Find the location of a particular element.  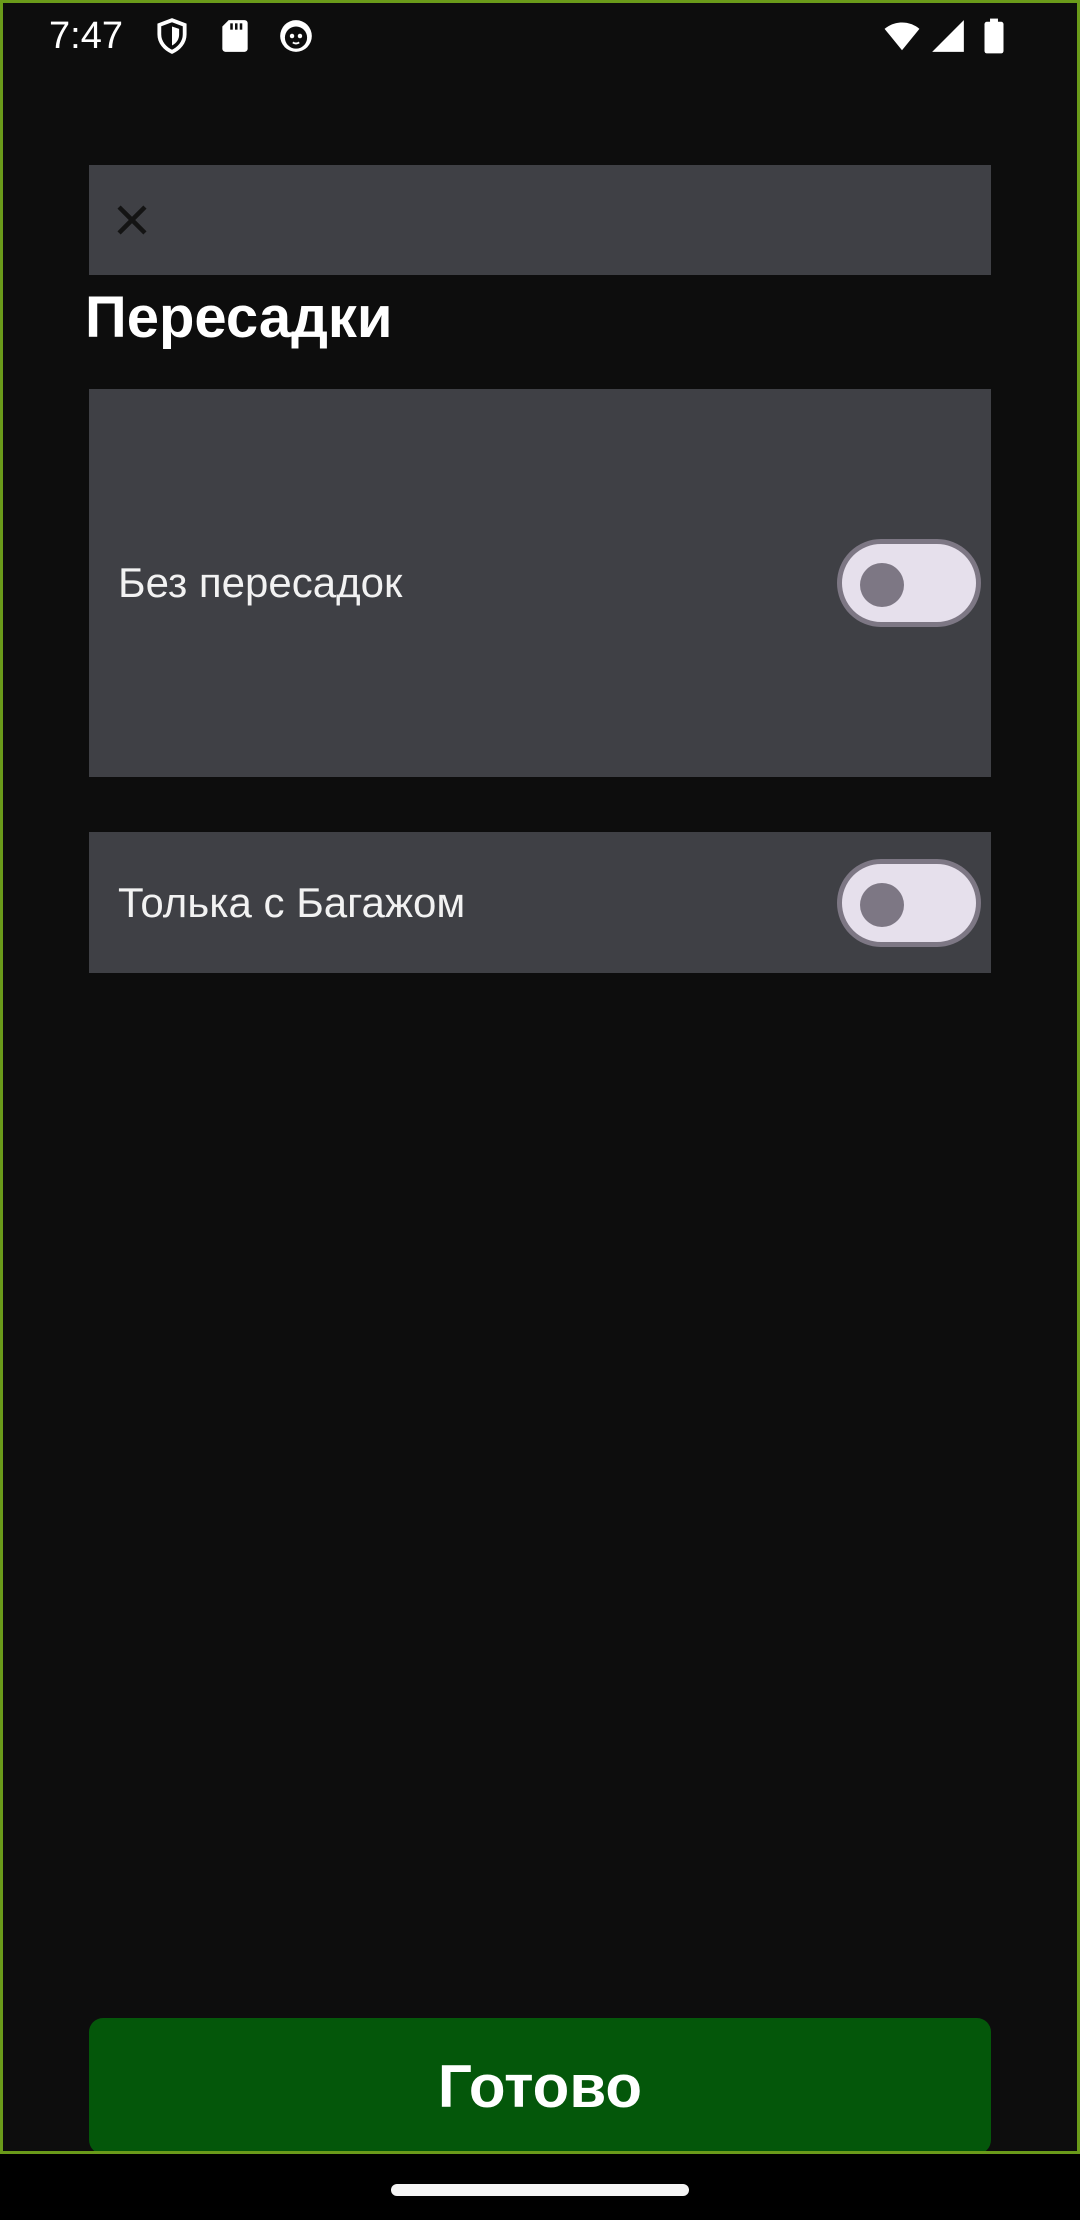

option-label: Без пересадок is located at coordinates (260, 582).